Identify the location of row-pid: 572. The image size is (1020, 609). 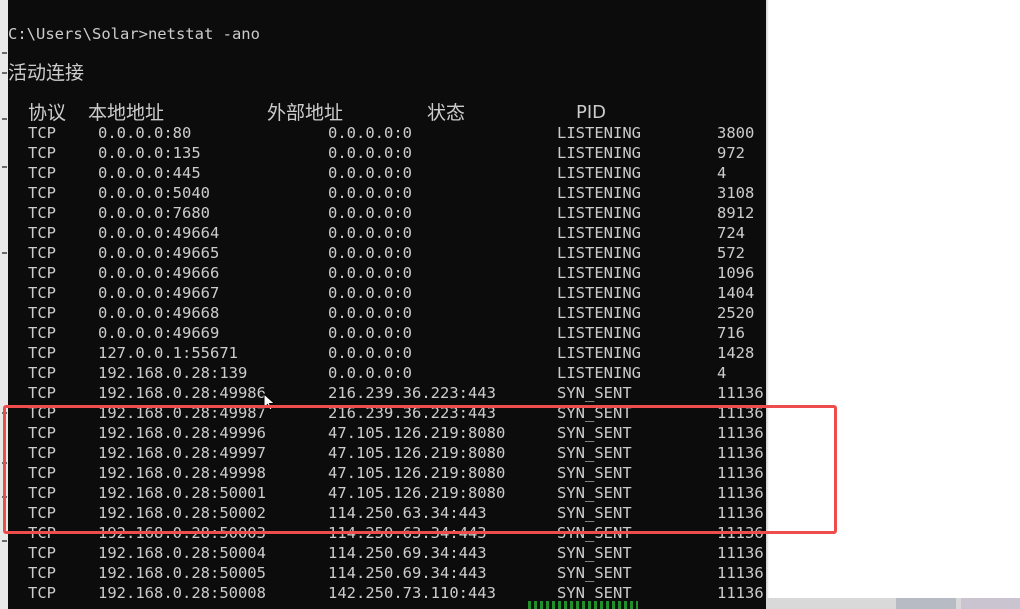
(731, 253).